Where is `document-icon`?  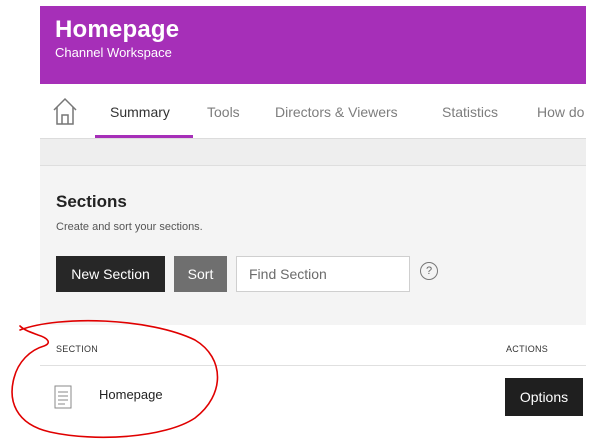
document-icon is located at coordinates (63, 397).